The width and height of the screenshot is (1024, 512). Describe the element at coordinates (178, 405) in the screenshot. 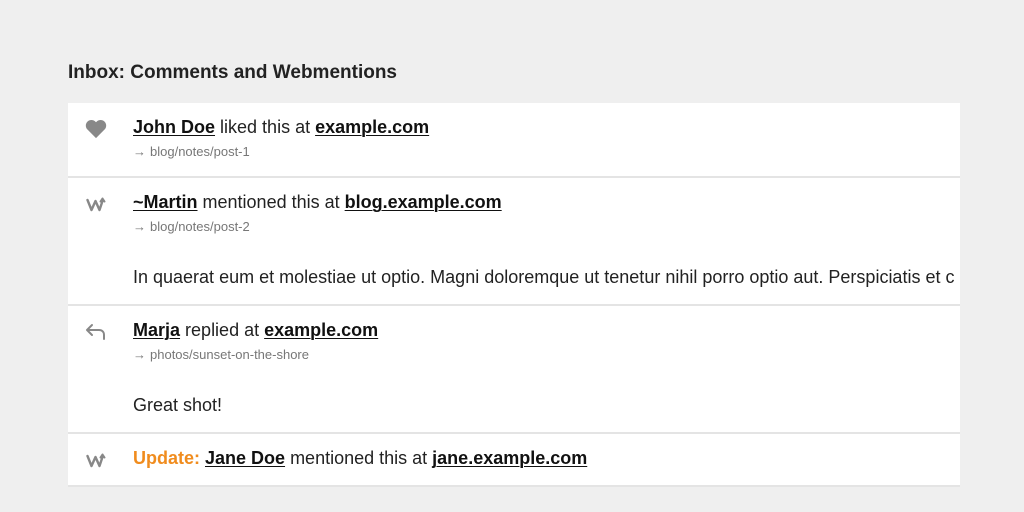

I see `mention-content: Great shot!` at that location.